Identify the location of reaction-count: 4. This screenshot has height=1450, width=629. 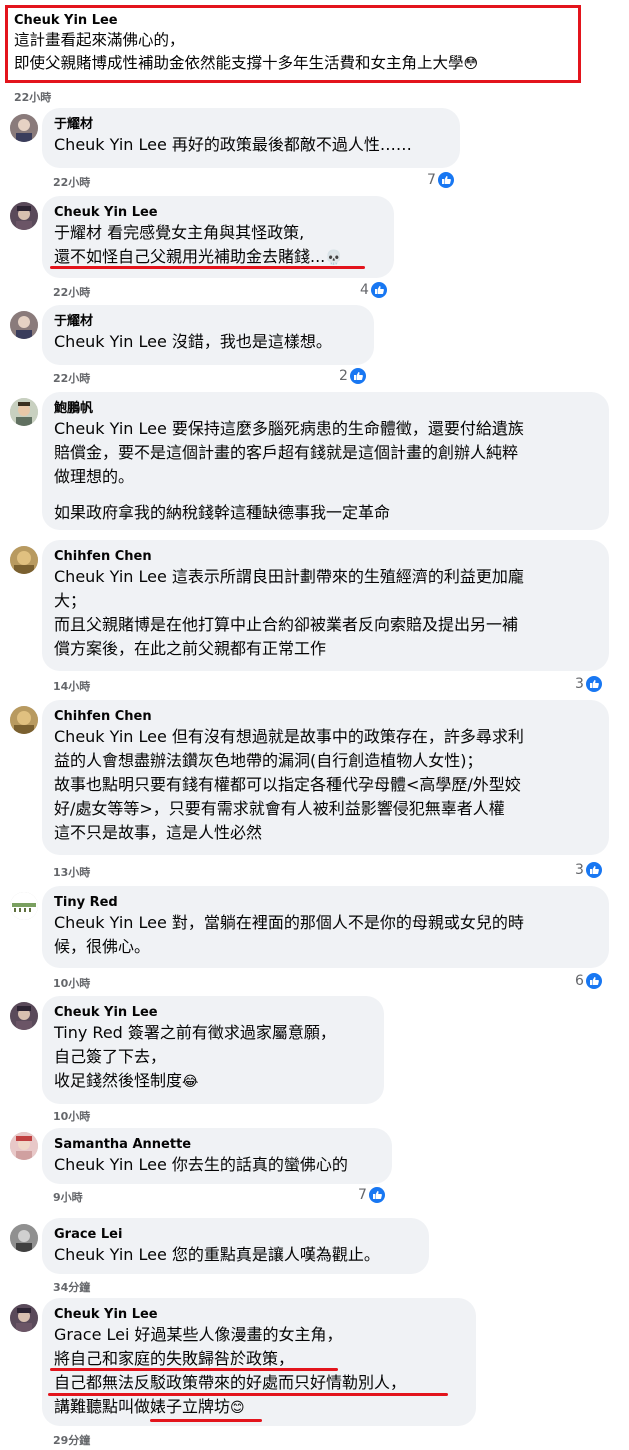
(373, 290).